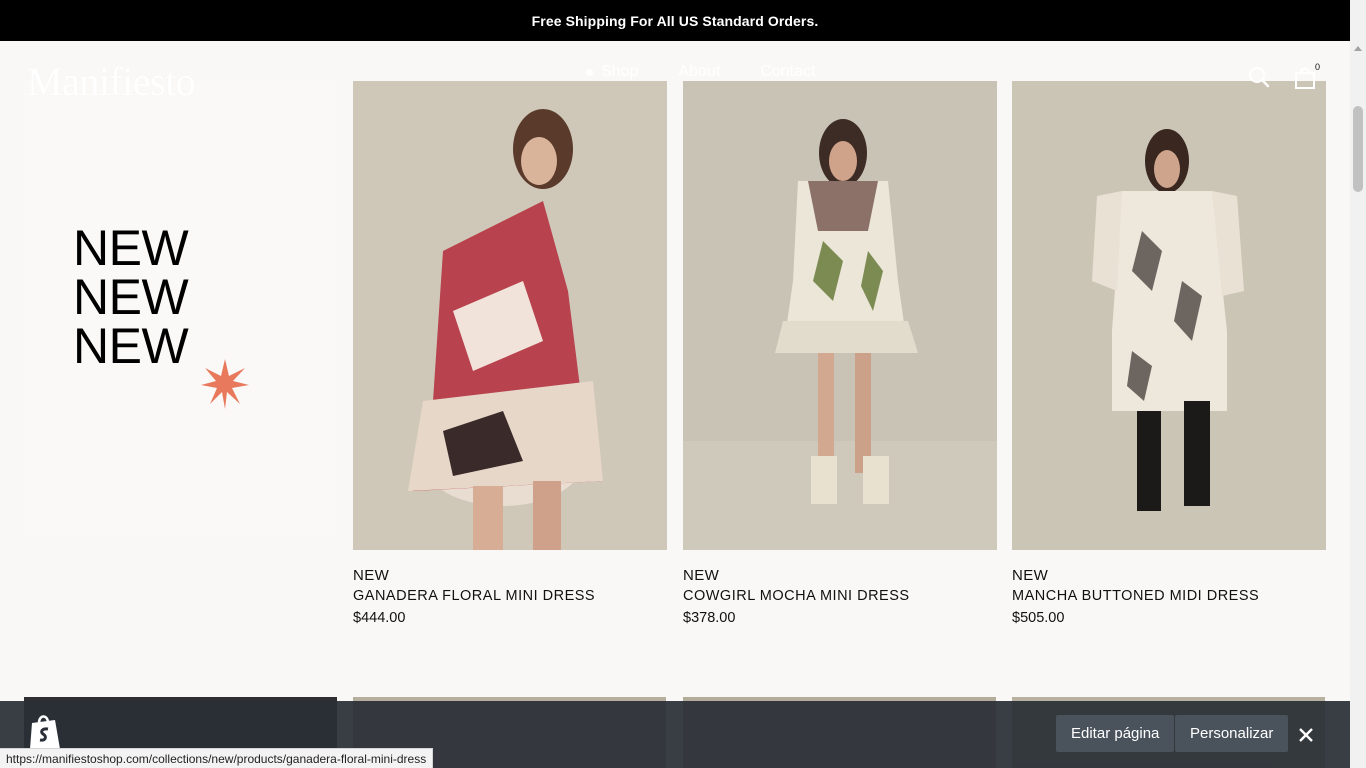 This screenshot has height=768, width=1366. I want to click on star-icon, so click(225, 384).